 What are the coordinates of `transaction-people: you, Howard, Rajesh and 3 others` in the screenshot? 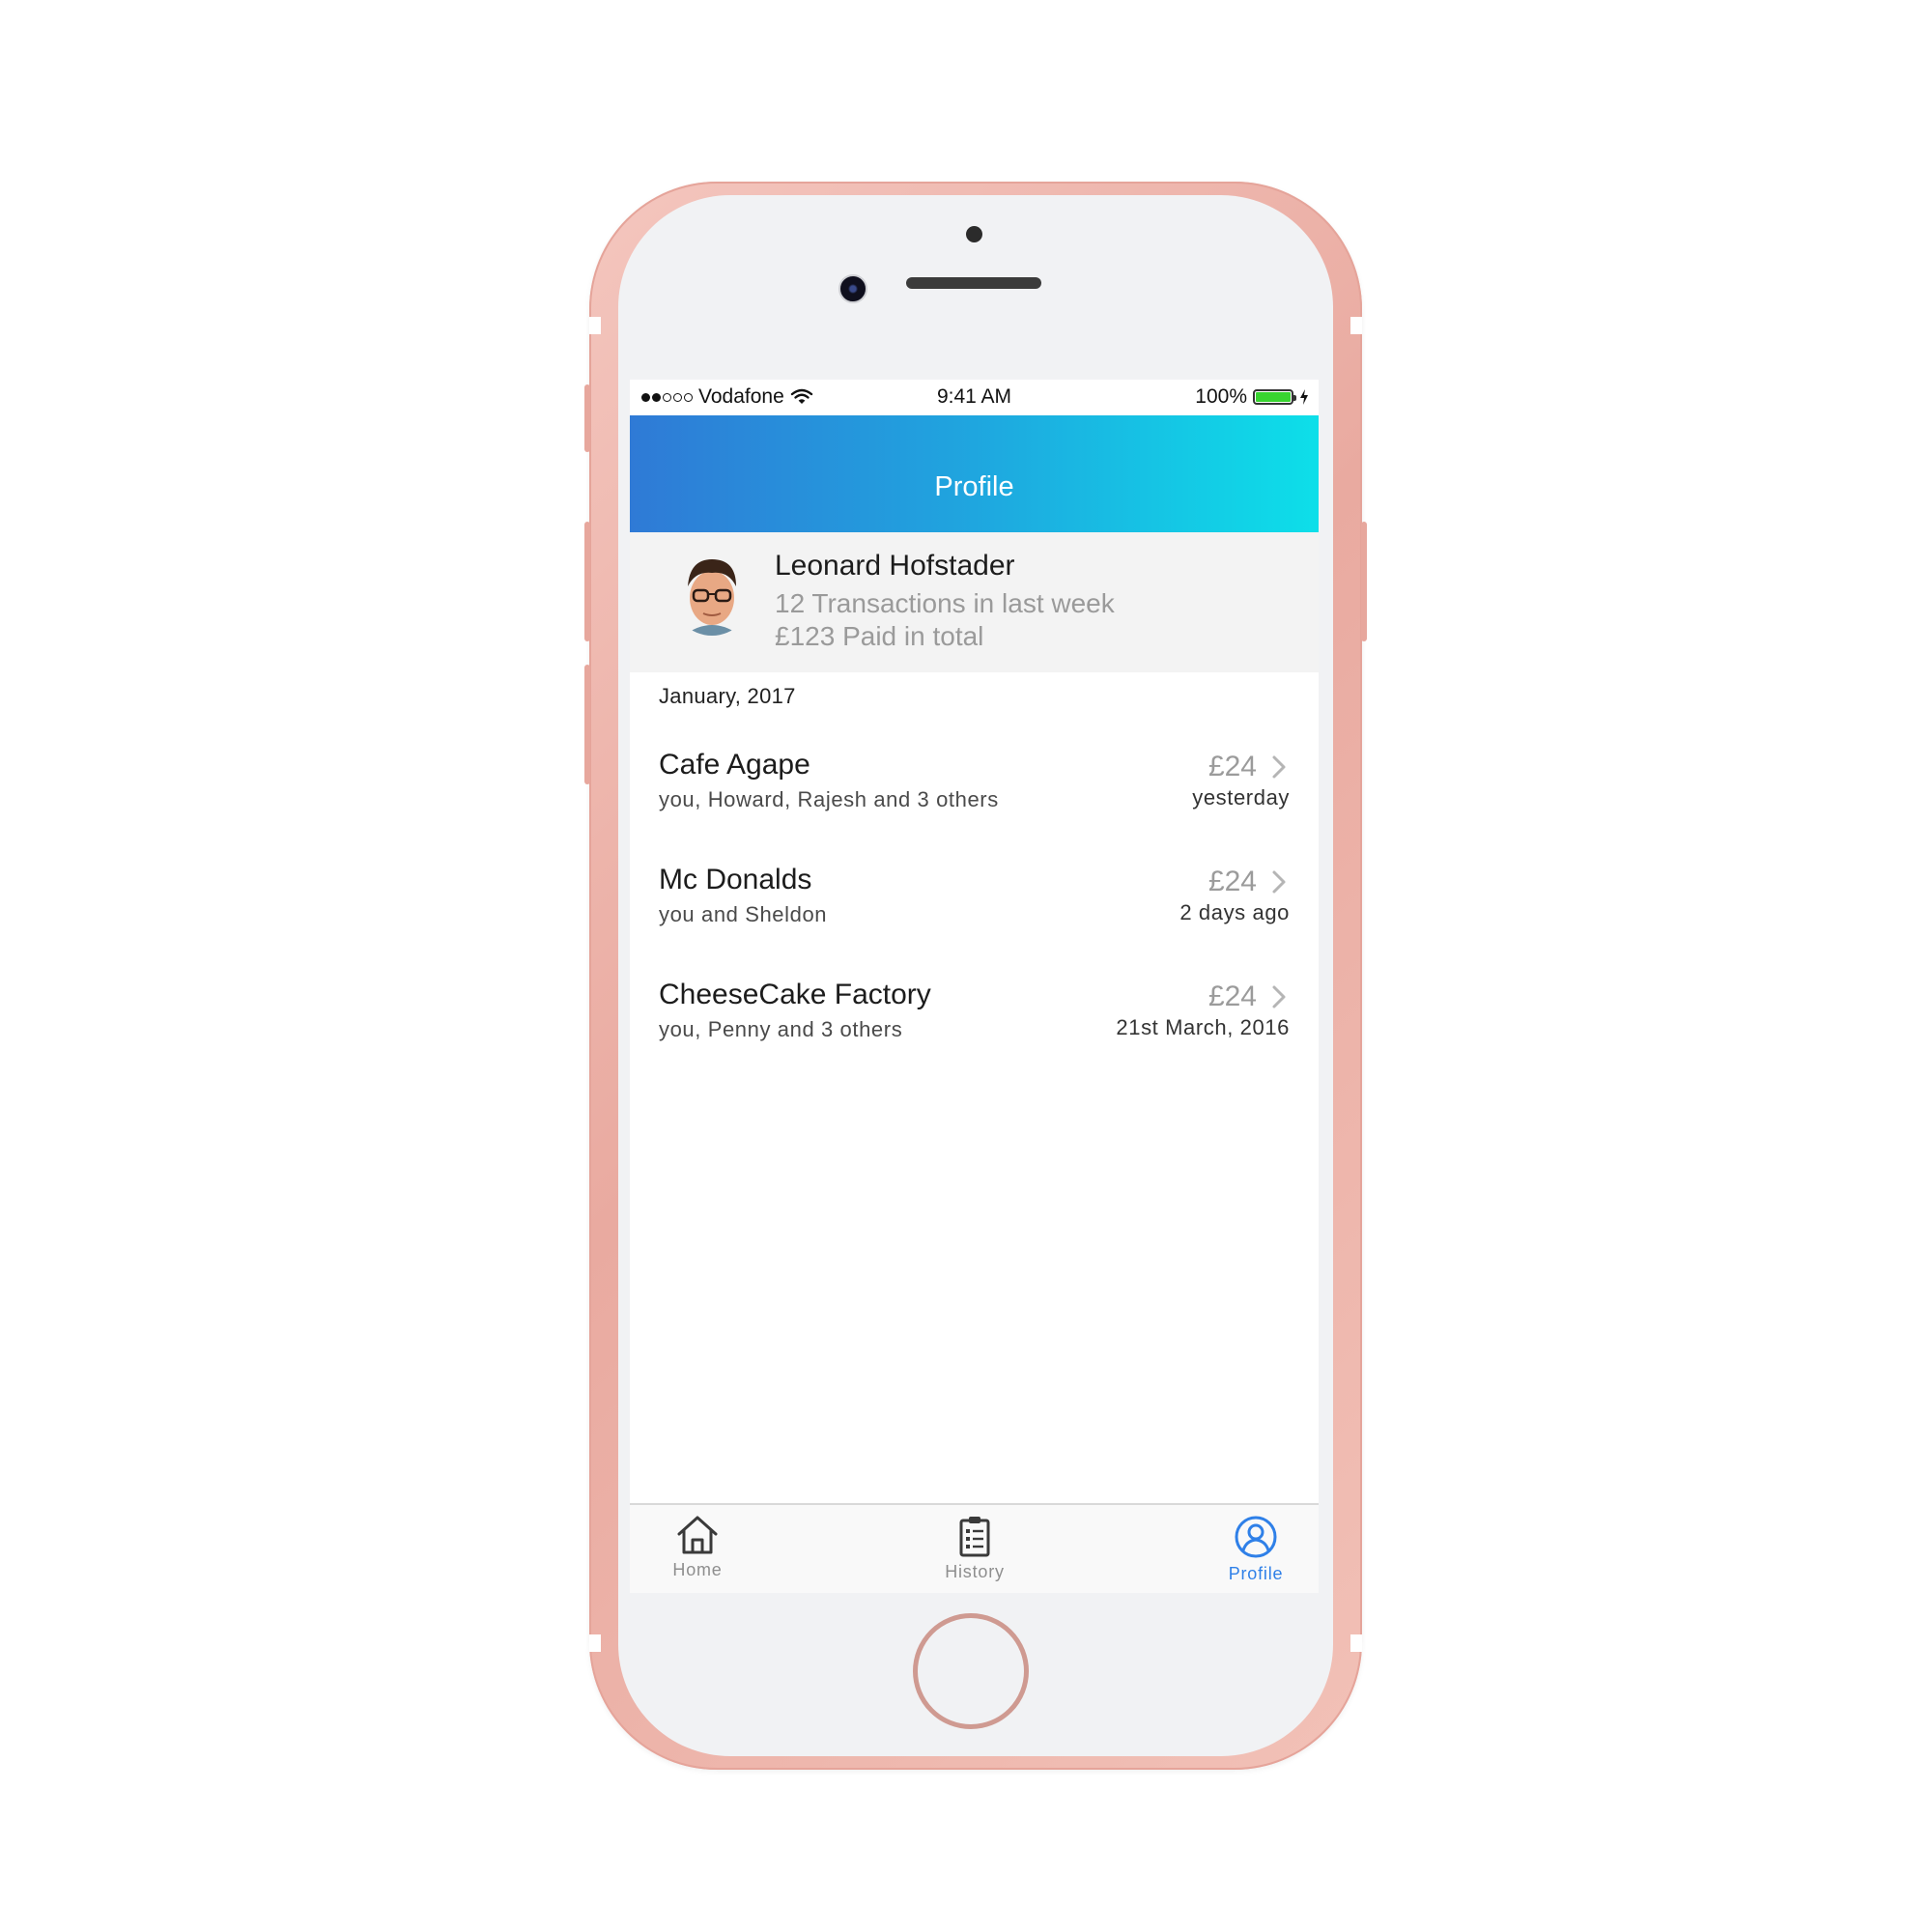 It's located at (829, 799).